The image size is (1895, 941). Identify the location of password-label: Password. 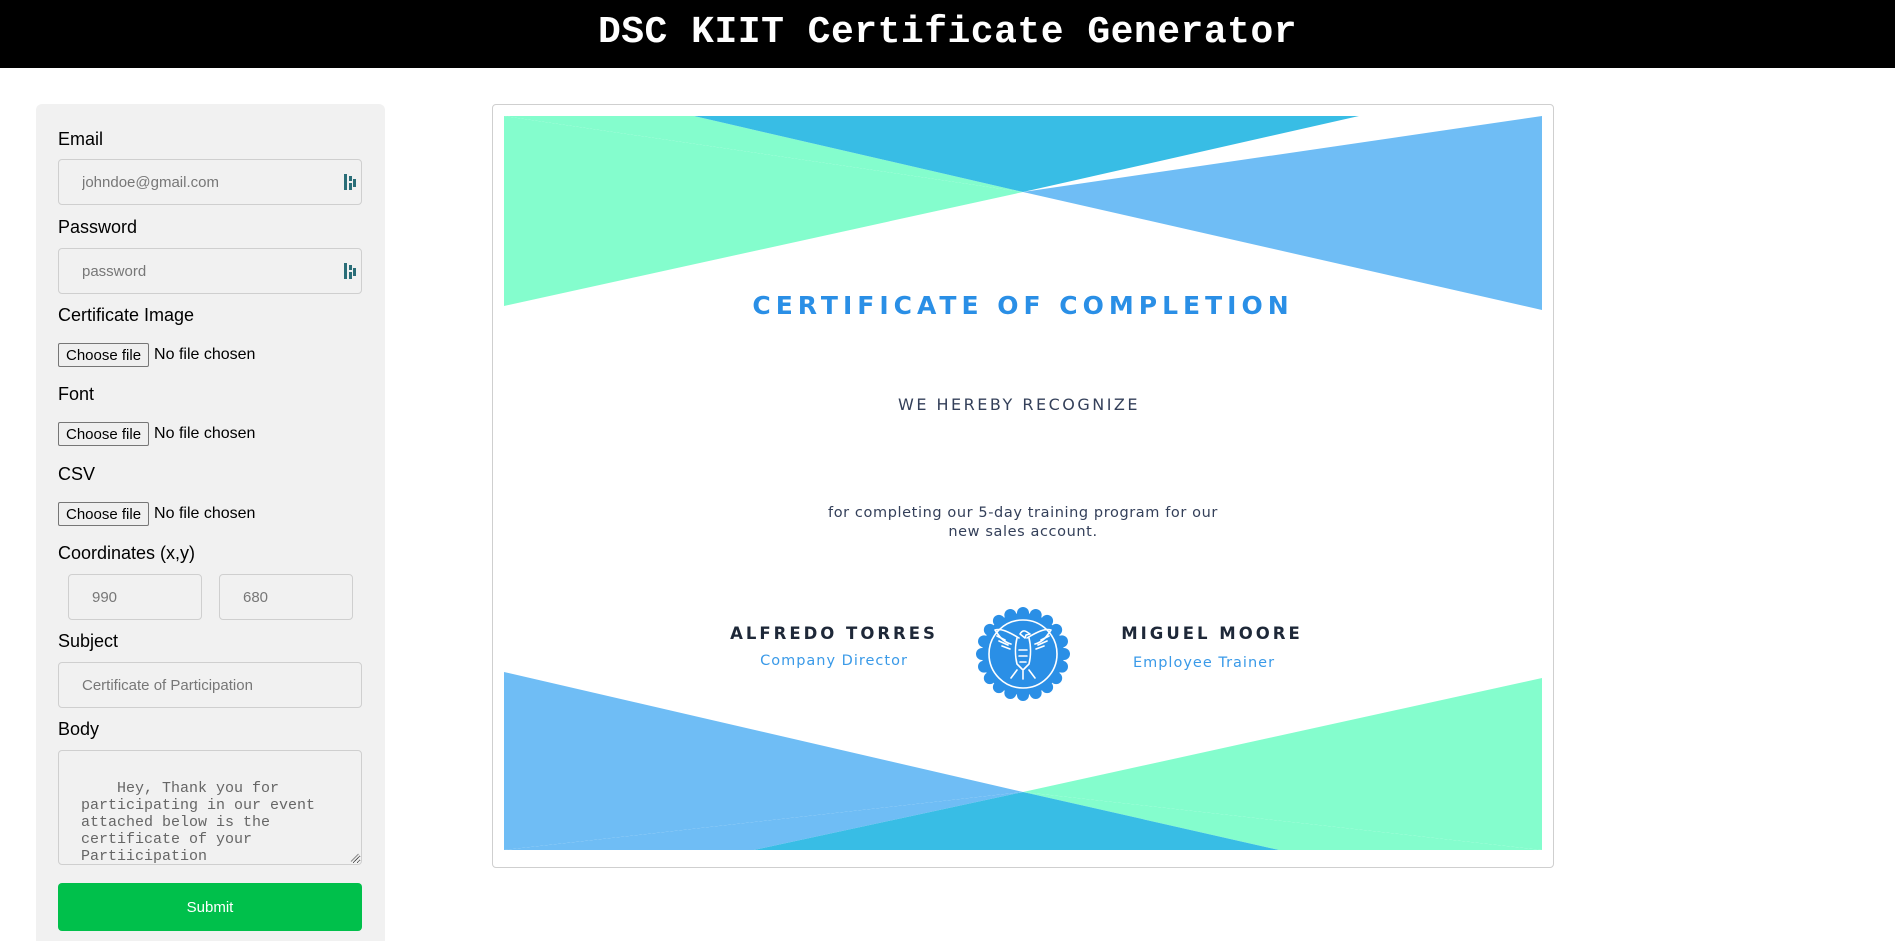
(98, 227).